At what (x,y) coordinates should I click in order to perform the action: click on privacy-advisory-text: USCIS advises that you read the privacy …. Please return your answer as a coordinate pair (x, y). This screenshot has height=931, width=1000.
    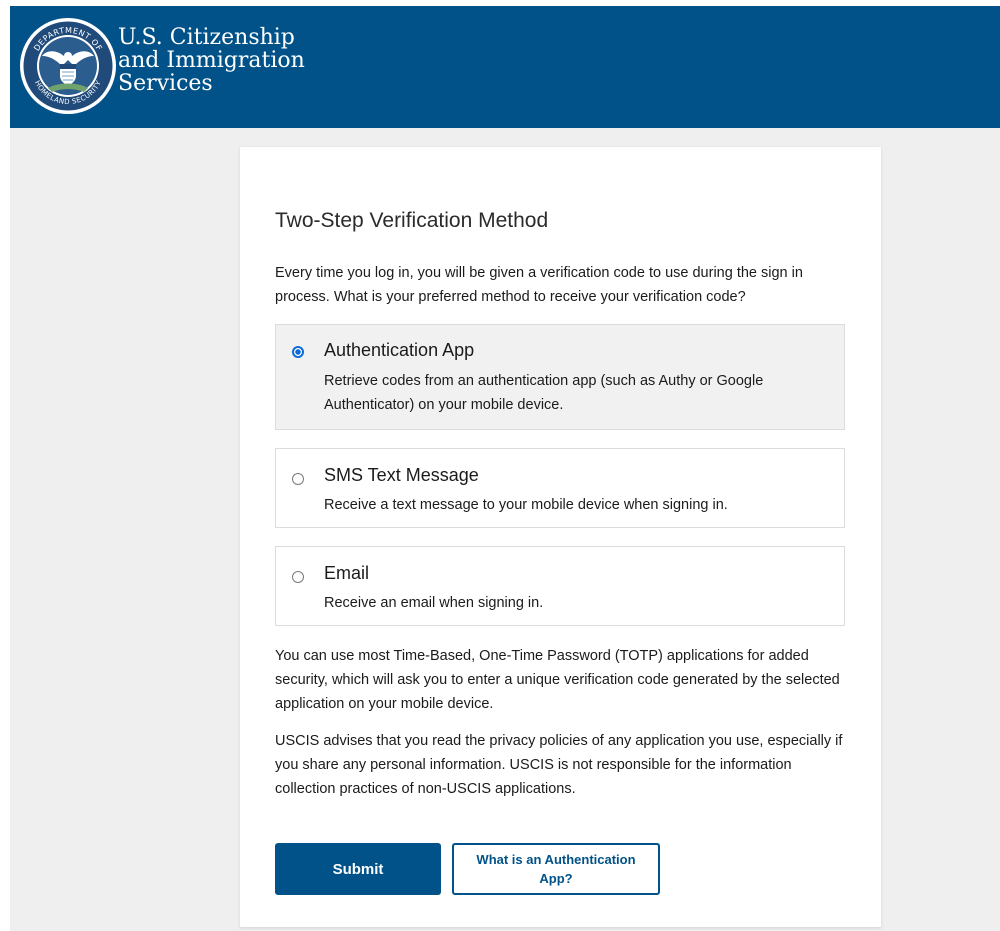
    Looking at the image, I should click on (559, 765).